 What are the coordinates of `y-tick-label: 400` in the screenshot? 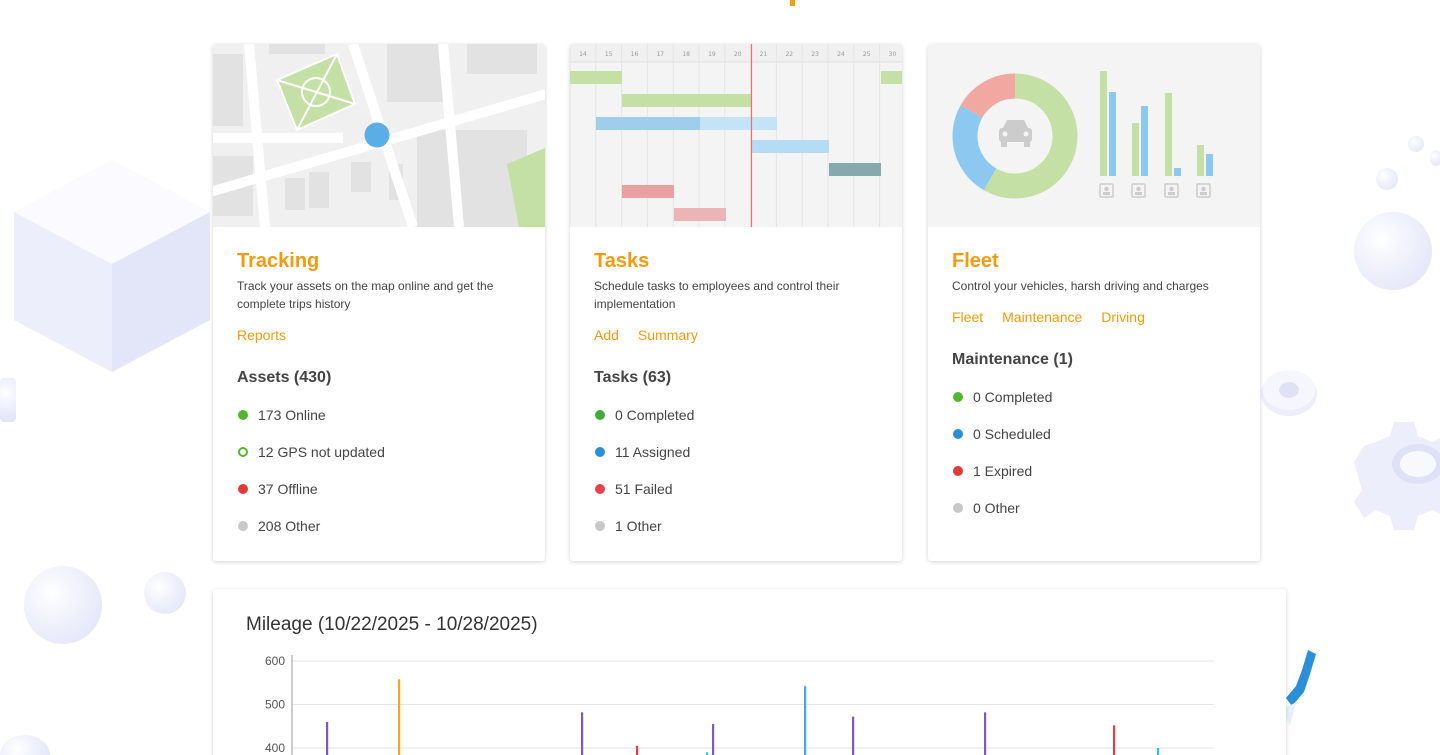 It's located at (275, 748).